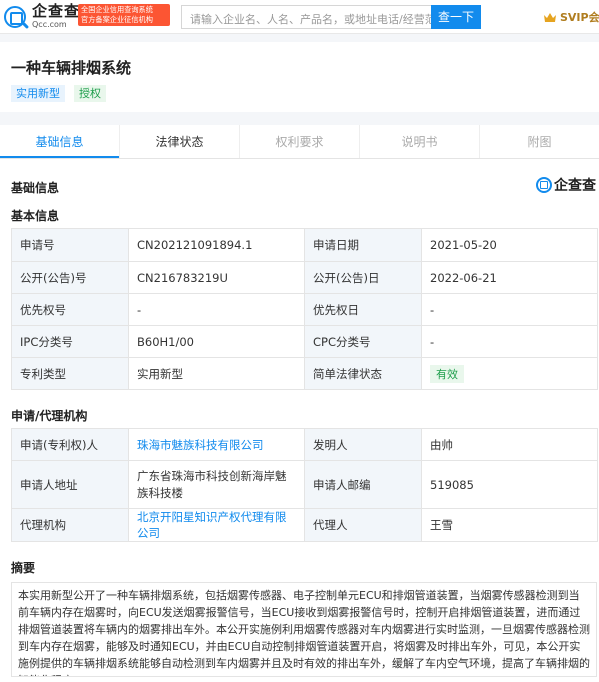  What do you see at coordinates (38, 93) in the screenshot?
I see `type-tag: 实用新型` at bounding box center [38, 93].